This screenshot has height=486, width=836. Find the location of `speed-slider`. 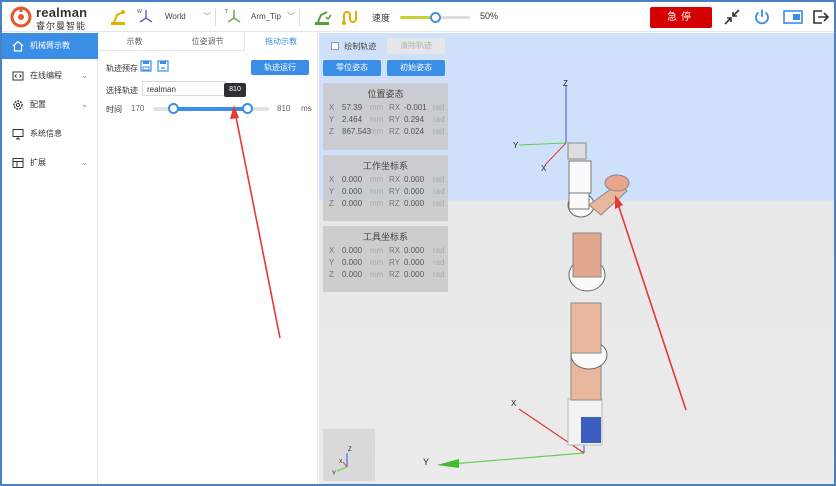

speed-slider is located at coordinates (435, 17).